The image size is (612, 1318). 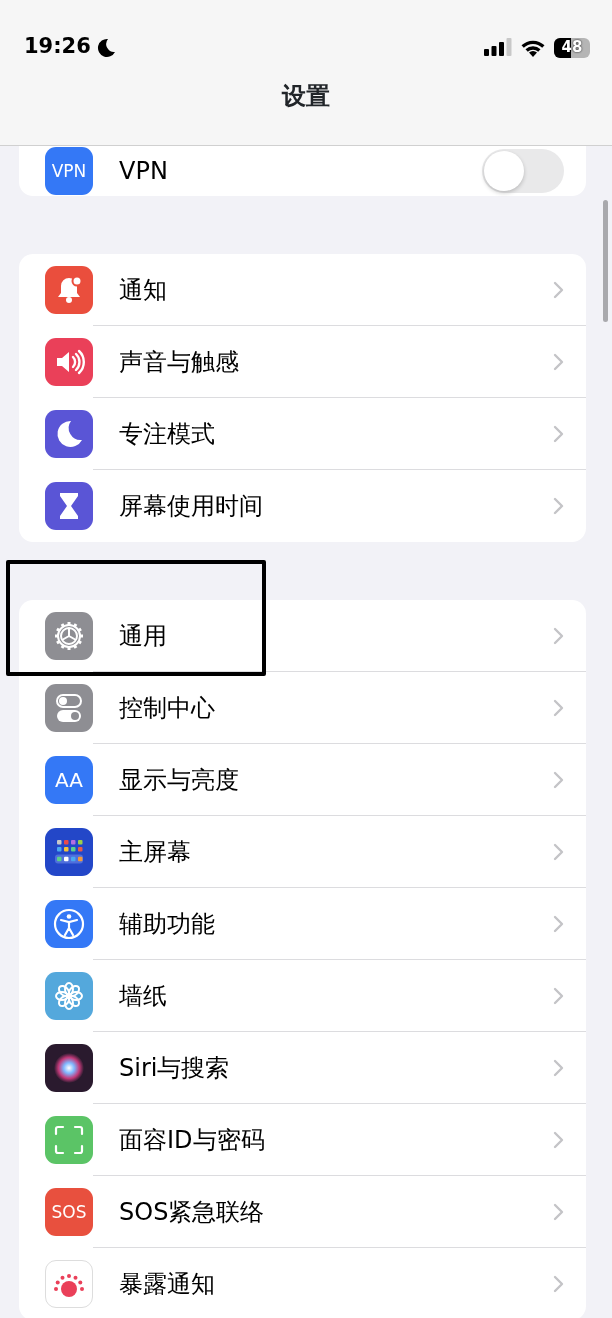 What do you see at coordinates (174, 1068) in the screenshot?
I see `setting-label: Siri与搜索` at bounding box center [174, 1068].